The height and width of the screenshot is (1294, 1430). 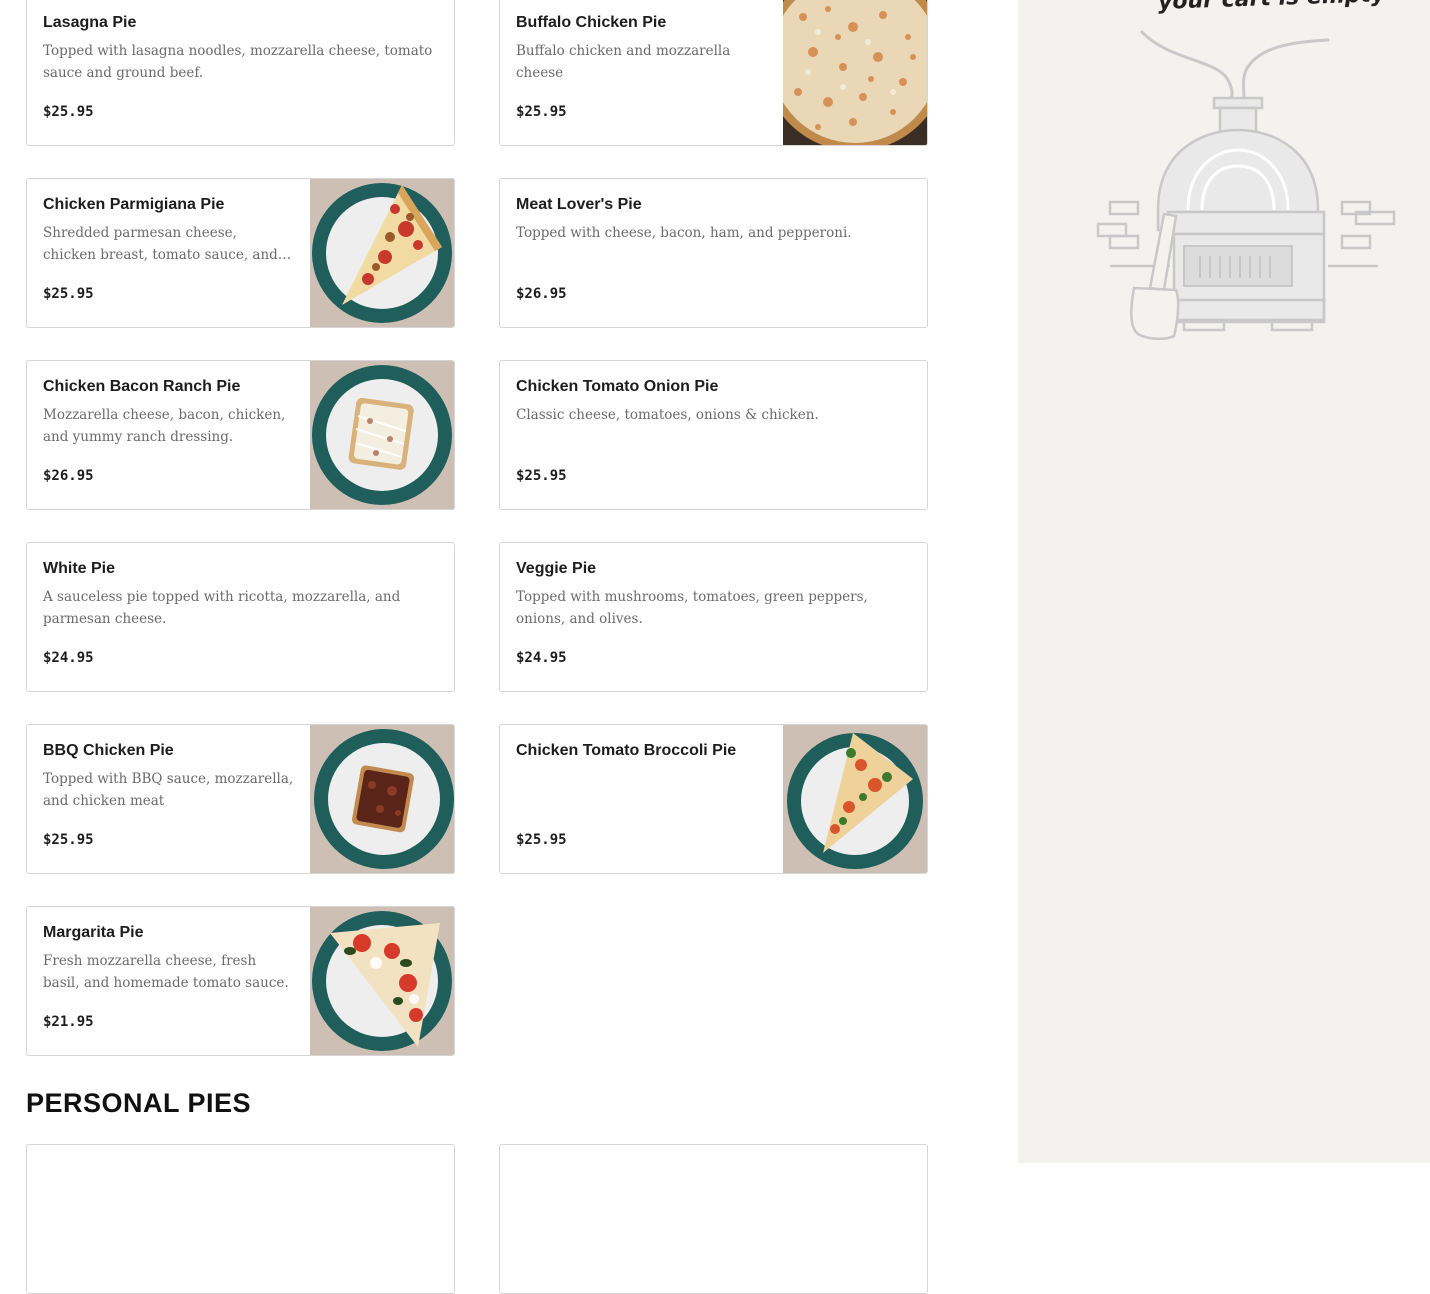 I want to click on section-title: PERSONAL PIES, so click(x=139, y=1103).